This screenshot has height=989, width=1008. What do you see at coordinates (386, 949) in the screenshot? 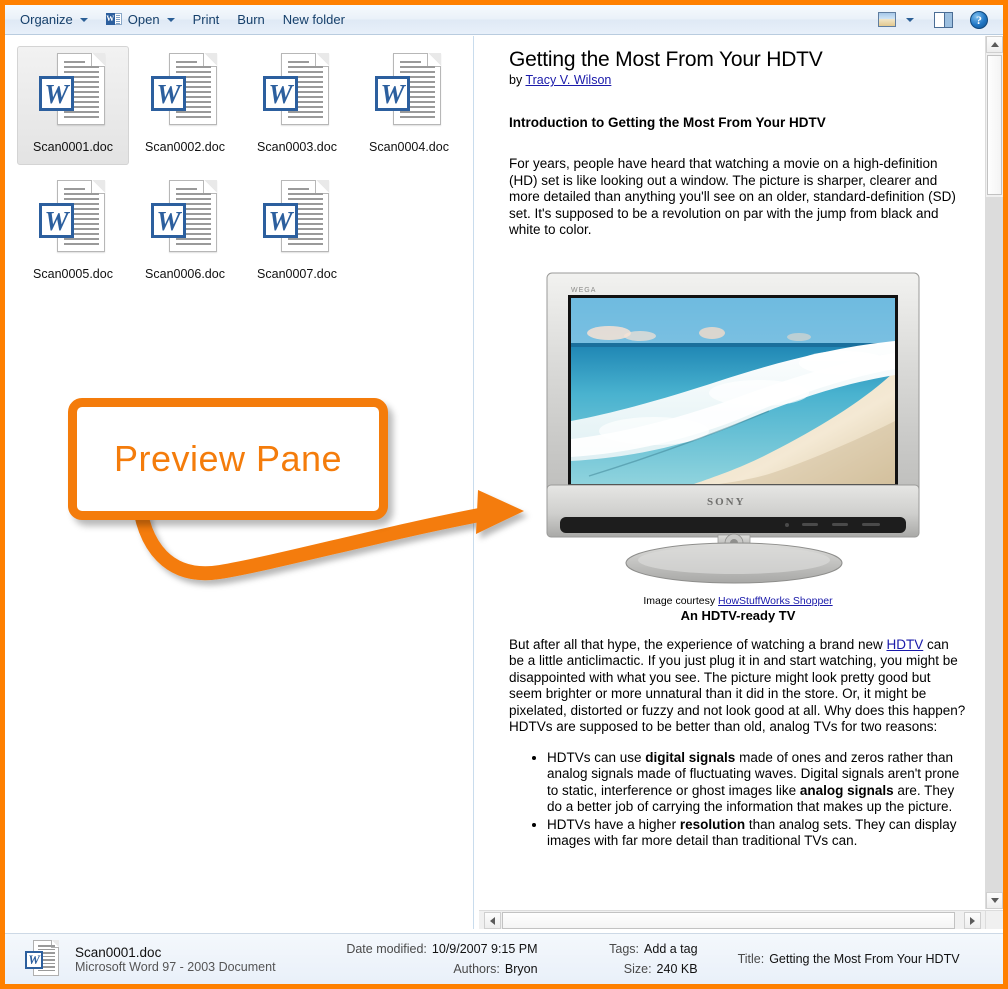
I see `date-modified-label: Date modified:` at bounding box center [386, 949].